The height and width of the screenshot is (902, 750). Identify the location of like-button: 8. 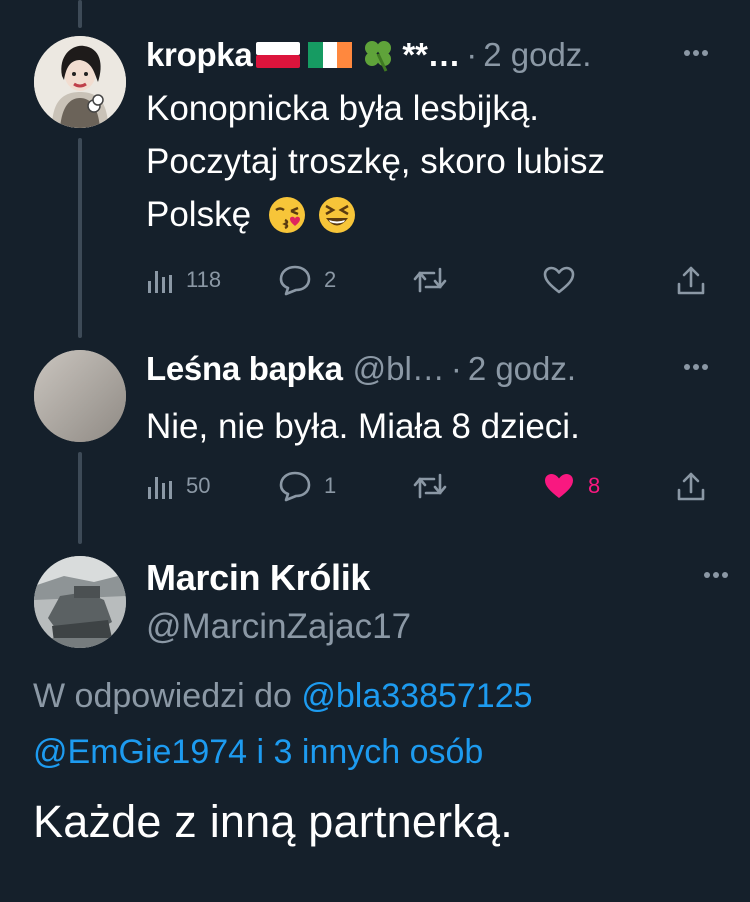
(571, 486).